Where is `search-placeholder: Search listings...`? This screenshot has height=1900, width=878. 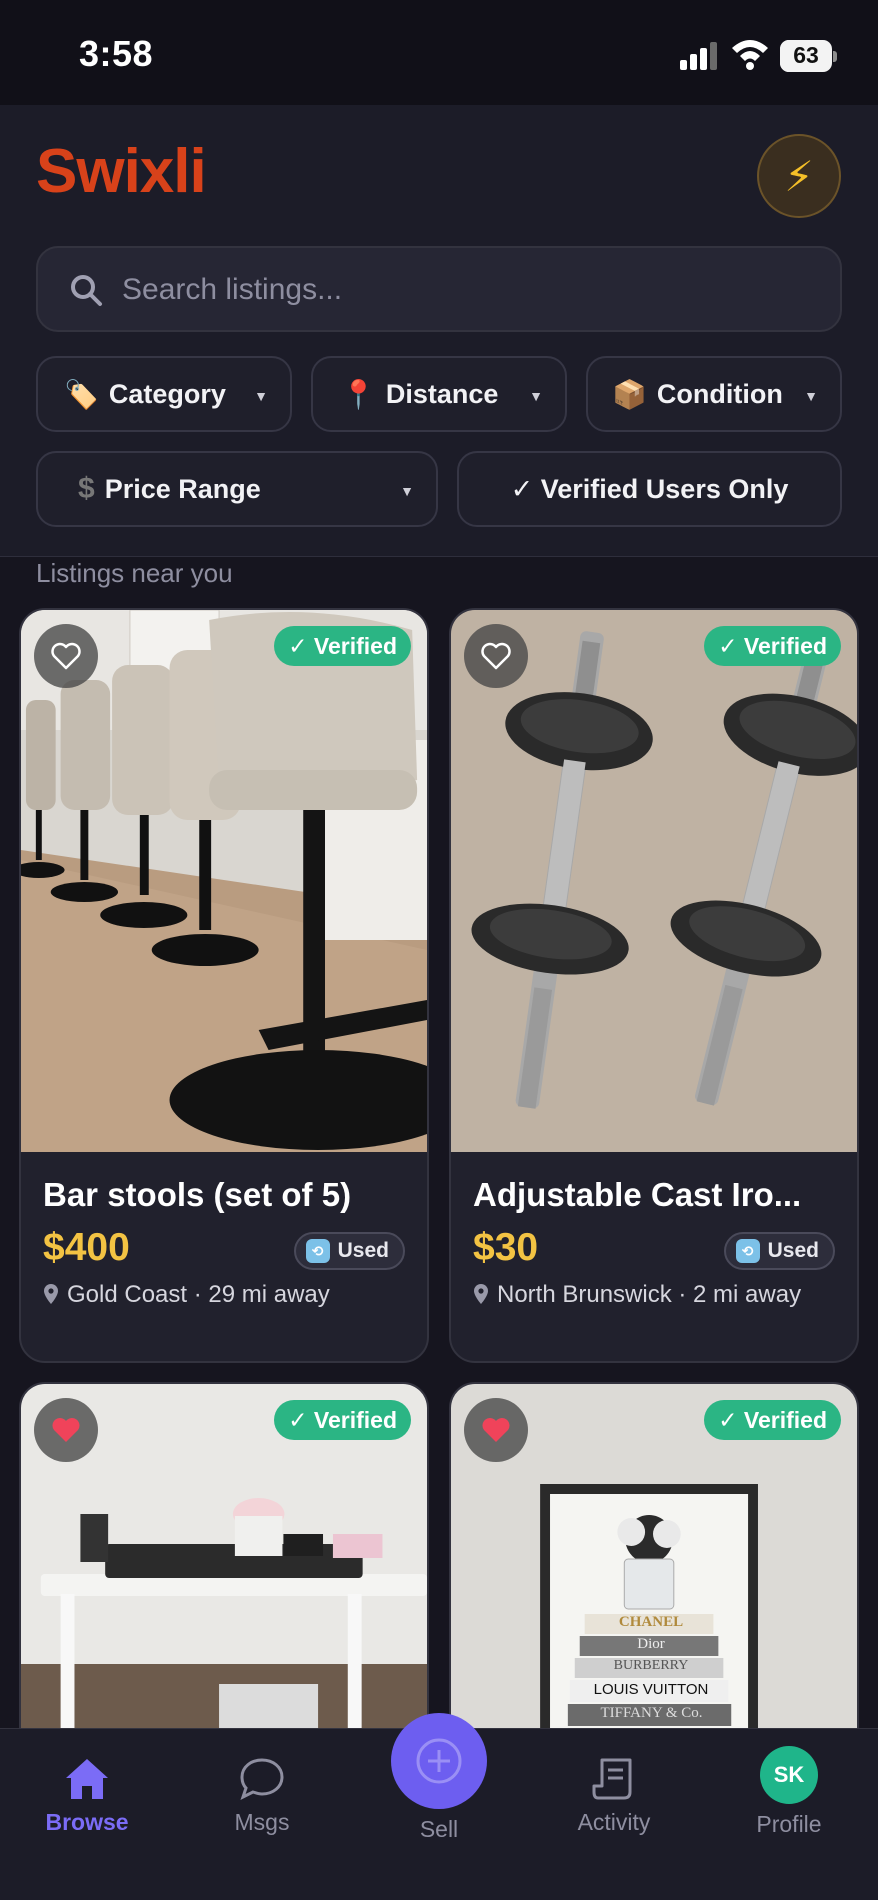
search-placeholder: Search listings... is located at coordinates (232, 289).